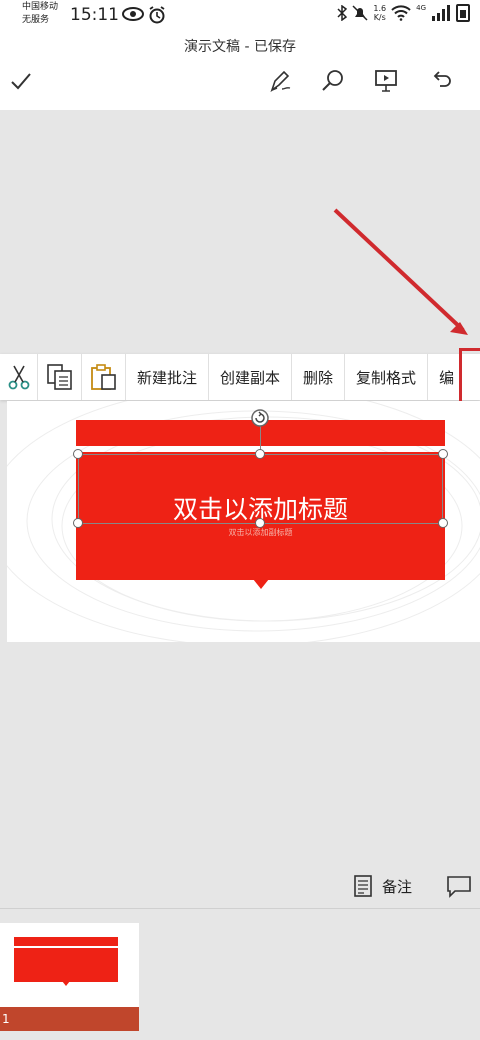  I want to click on copy-icon, so click(59, 377).